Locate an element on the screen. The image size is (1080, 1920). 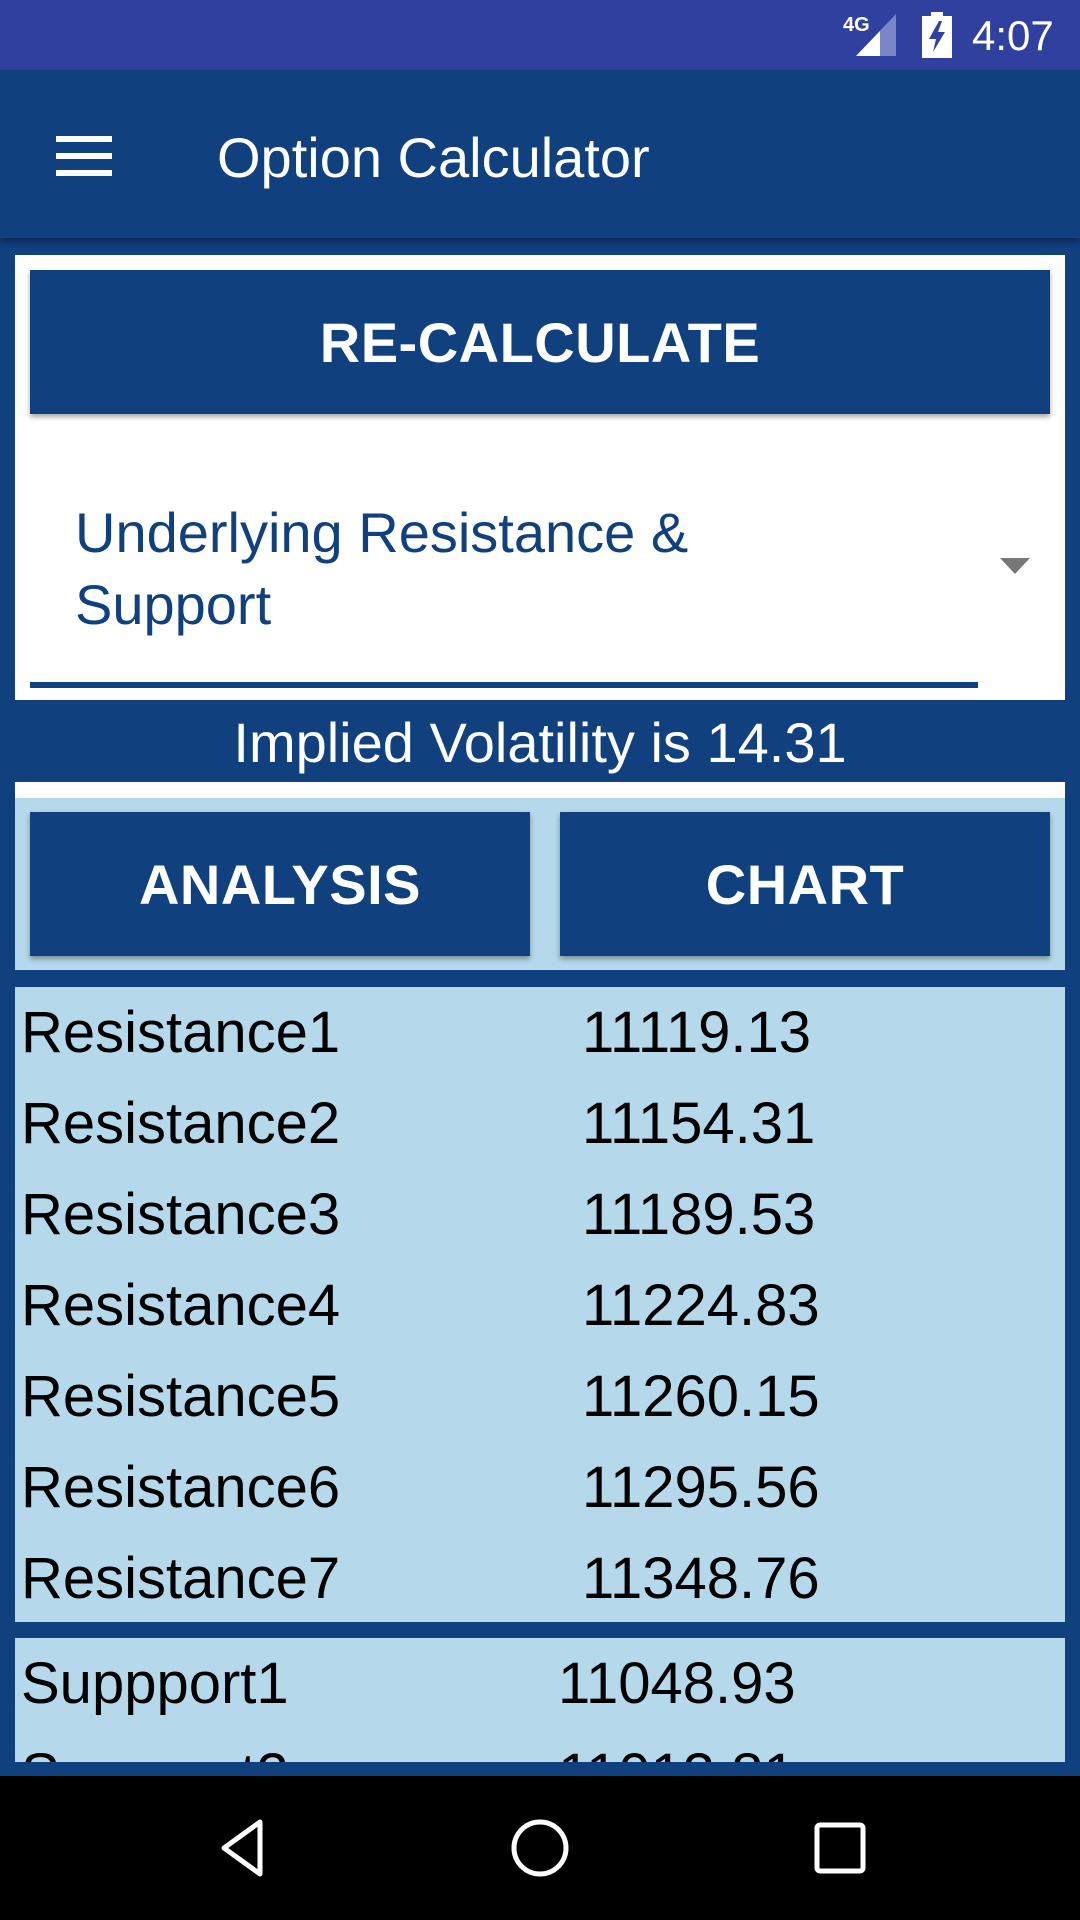
row-label: Resistance1 is located at coordinates (181, 1032).